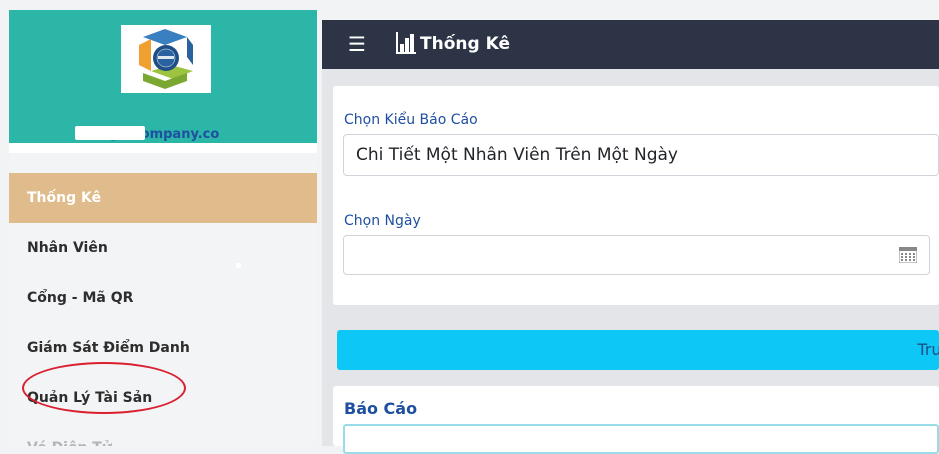 The width and height of the screenshot is (939, 454). Describe the element at coordinates (163, 198) in the screenshot. I see `sidebar-item-thong-ke: Thống Kê` at that location.